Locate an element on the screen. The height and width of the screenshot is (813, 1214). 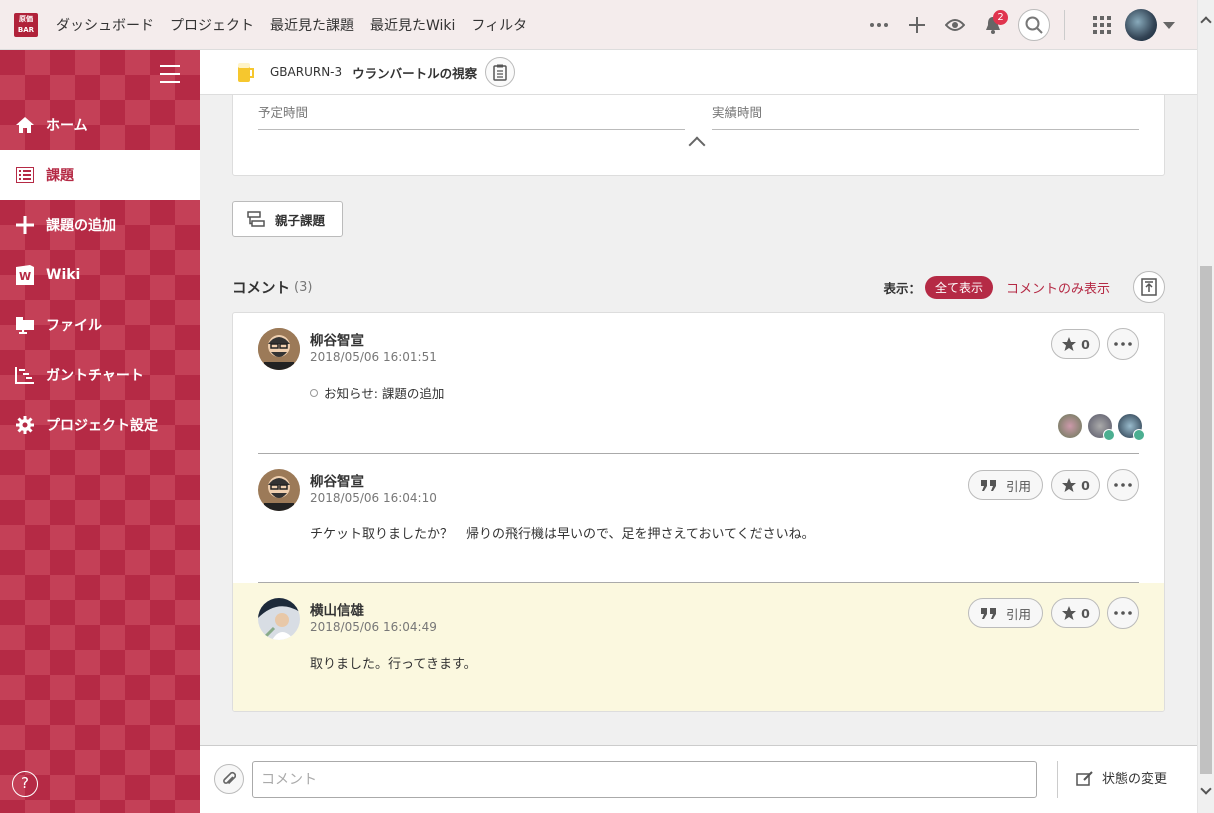
comment-compose-bar: 状態の変更 is located at coordinates (698, 779).